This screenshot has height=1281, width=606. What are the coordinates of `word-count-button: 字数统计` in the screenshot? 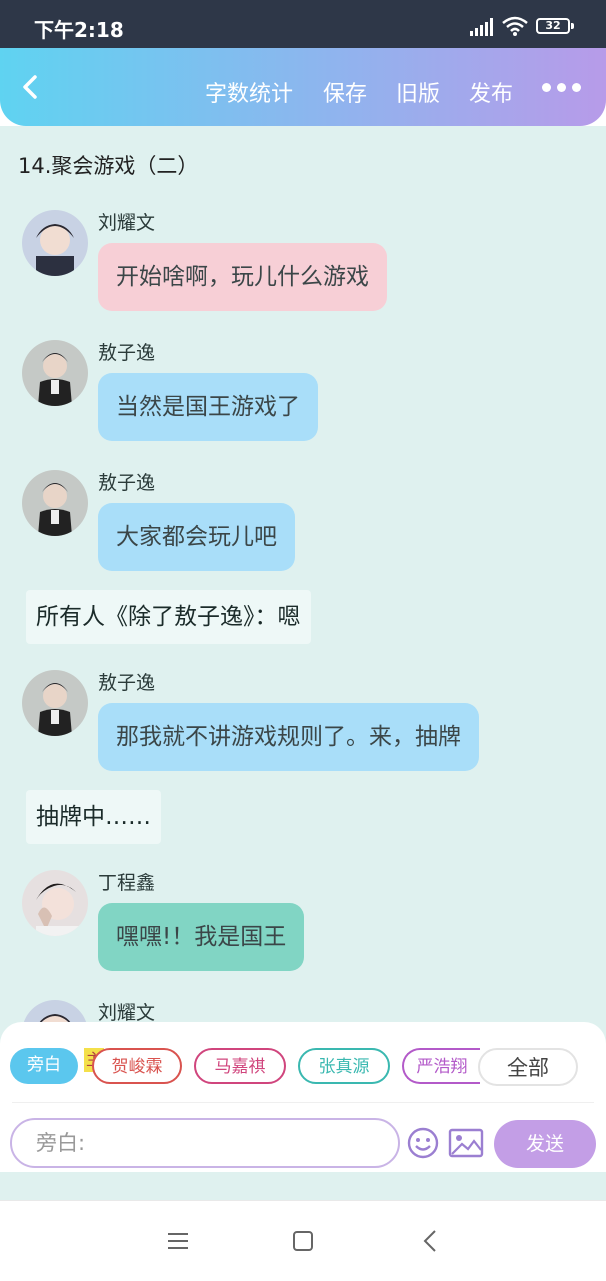 It's located at (249, 92).